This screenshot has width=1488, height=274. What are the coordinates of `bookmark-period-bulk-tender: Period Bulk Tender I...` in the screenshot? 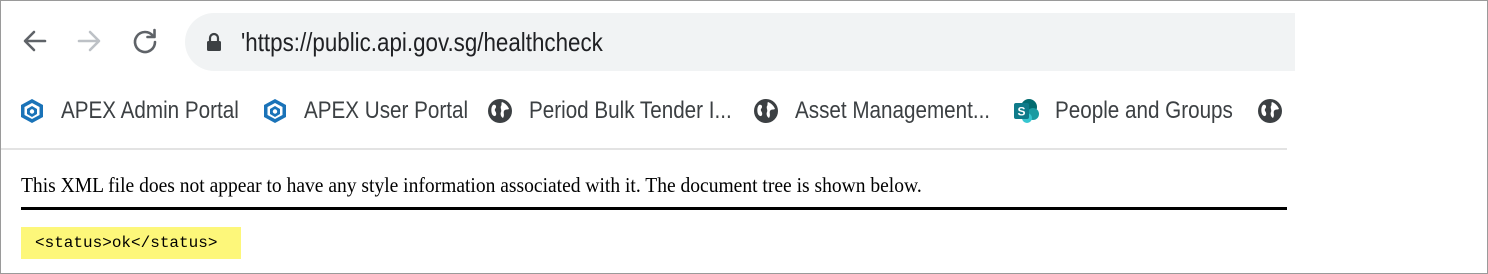 It's located at (626, 111).